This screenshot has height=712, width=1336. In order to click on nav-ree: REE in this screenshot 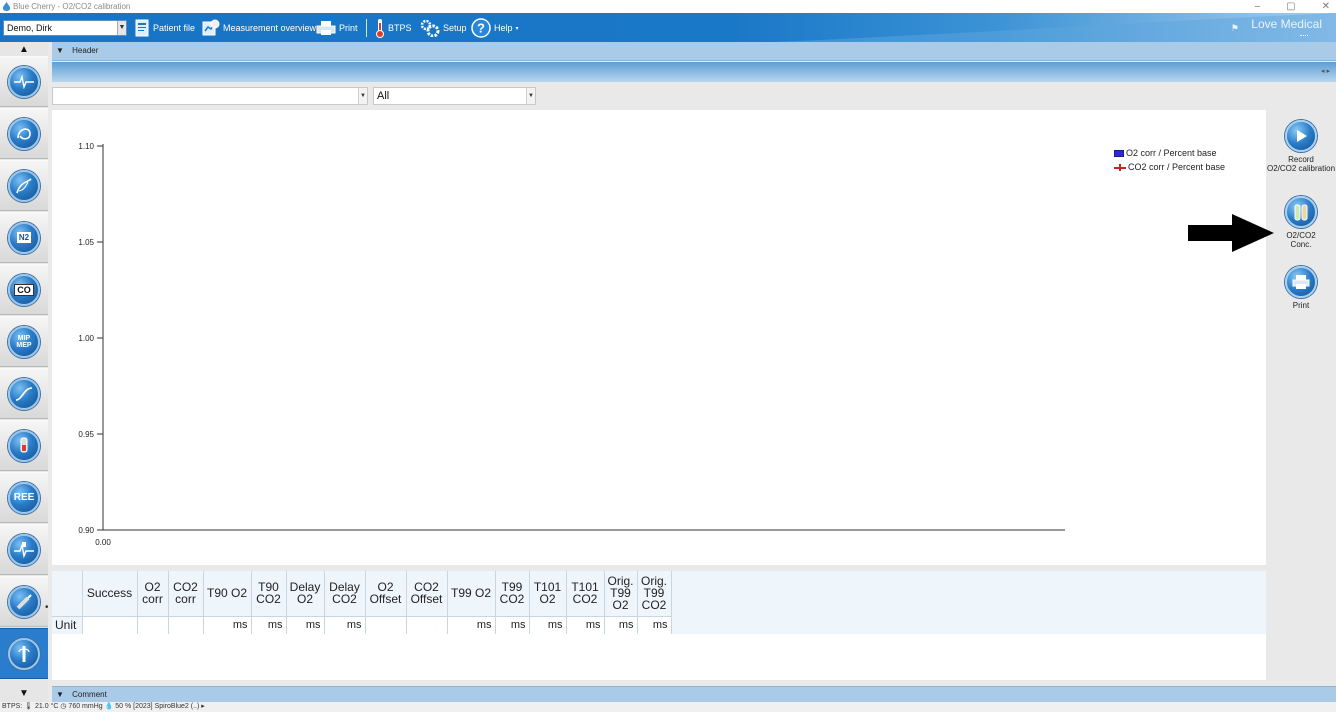, I will do `click(24, 497)`.